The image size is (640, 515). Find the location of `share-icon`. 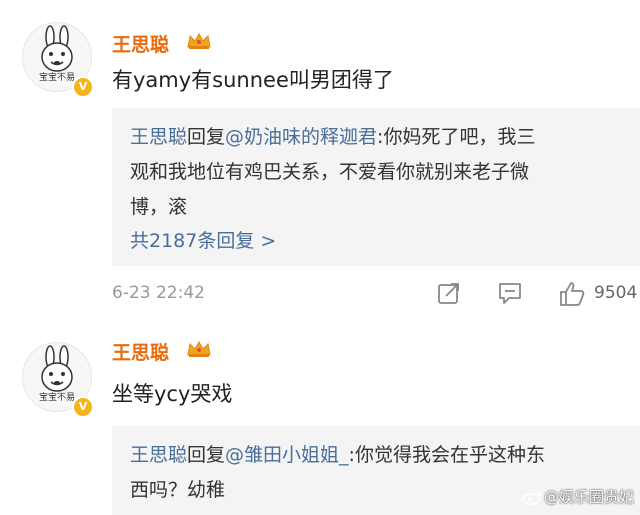

share-icon is located at coordinates (449, 293).